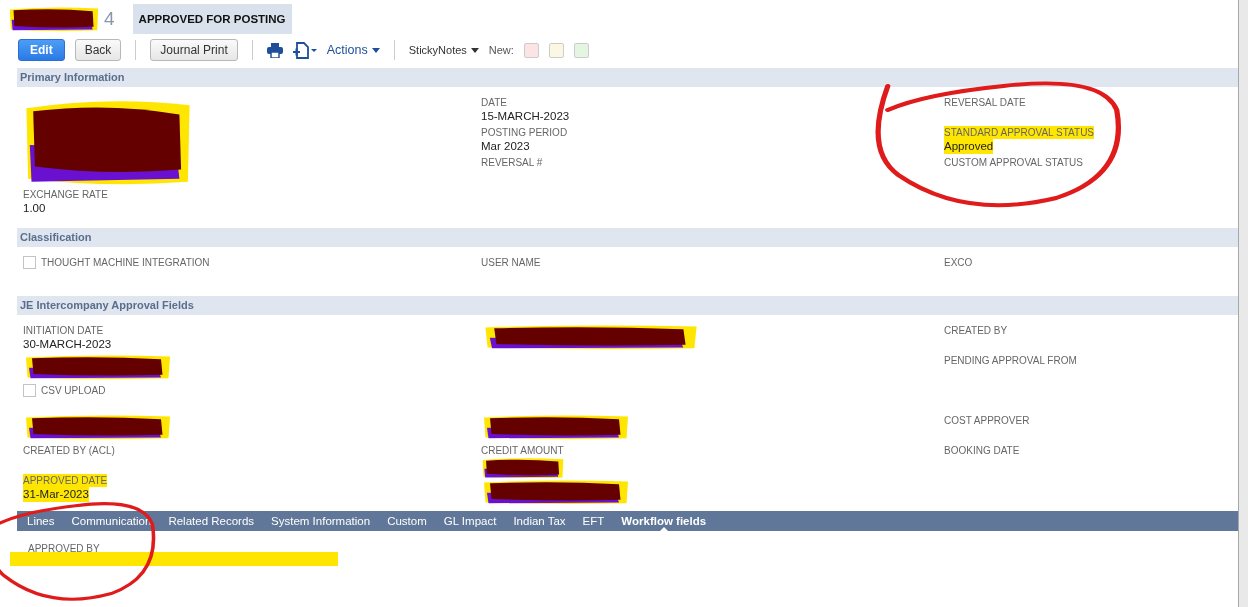 The image size is (1248, 607). What do you see at coordinates (593, 521) in the screenshot?
I see `subtab: EFT` at bounding box center [593, 521].